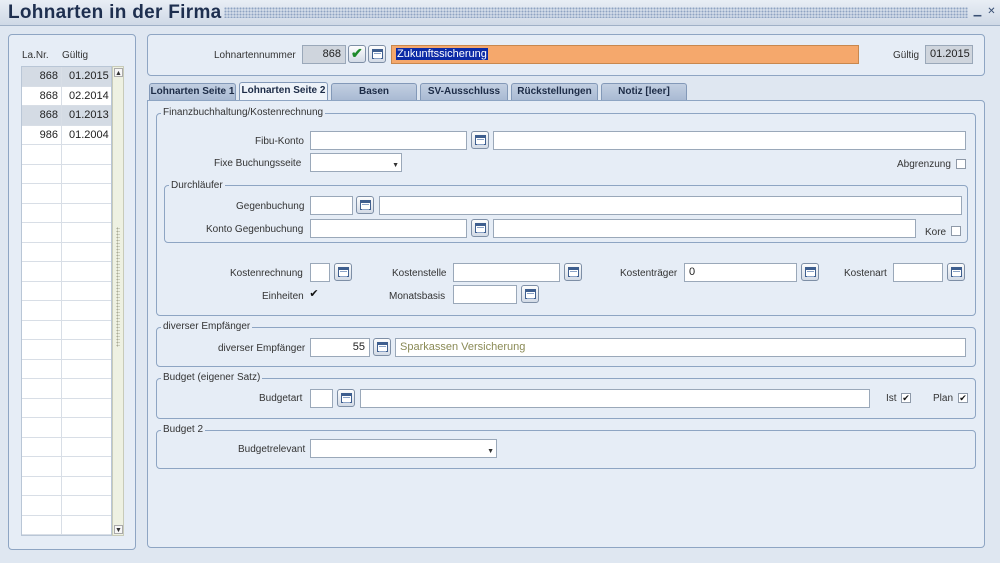 This screenshot has width=1000, height=563. Describe the element at coordinates (212, 377) in the screenshot. I see `budget-group-title: Budget (eigener Satz)` at that location.